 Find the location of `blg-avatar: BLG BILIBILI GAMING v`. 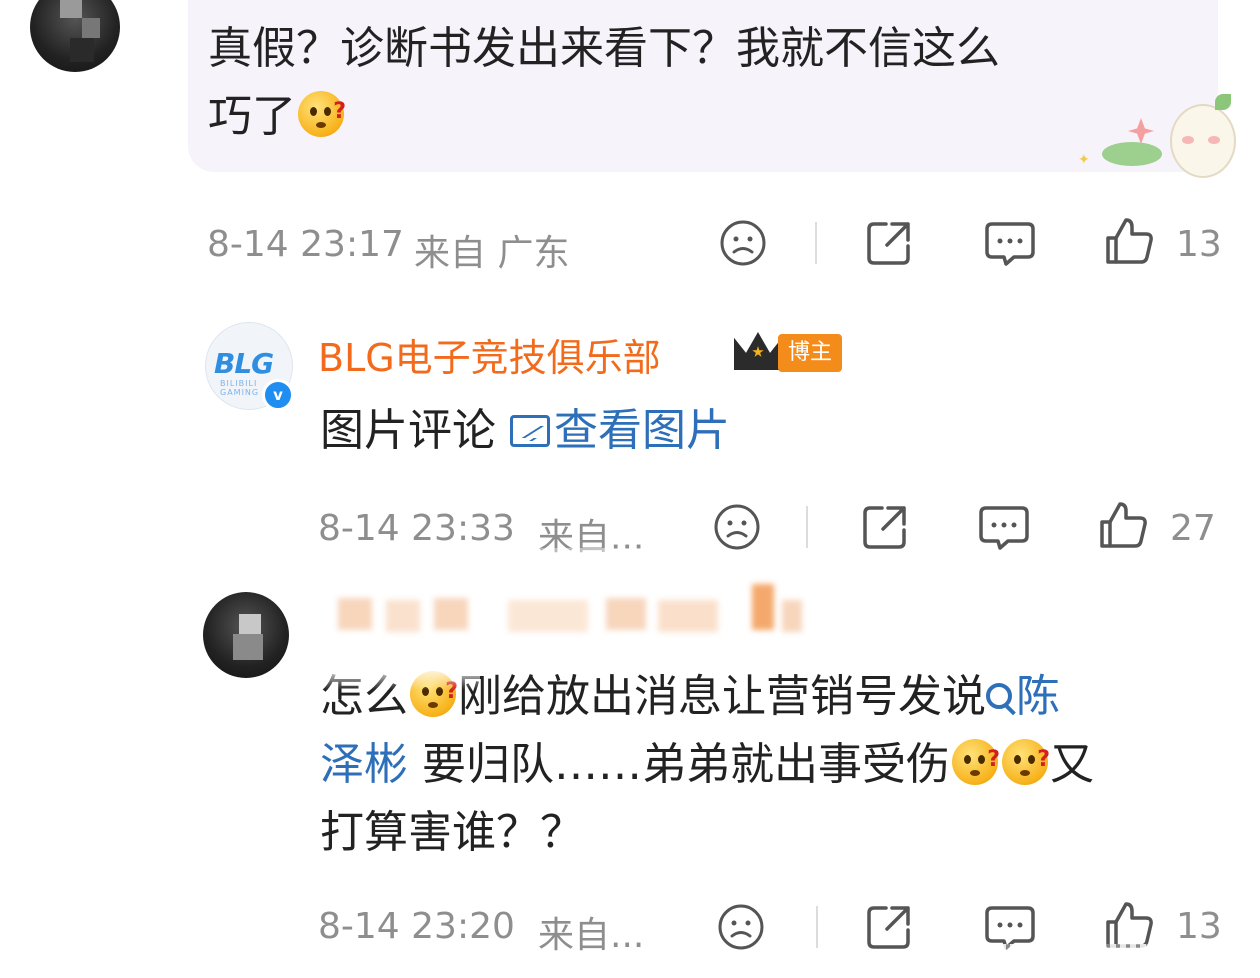

blg-avatar: BLG BILIBILI GAMING v is located at coordinates (249, 366).